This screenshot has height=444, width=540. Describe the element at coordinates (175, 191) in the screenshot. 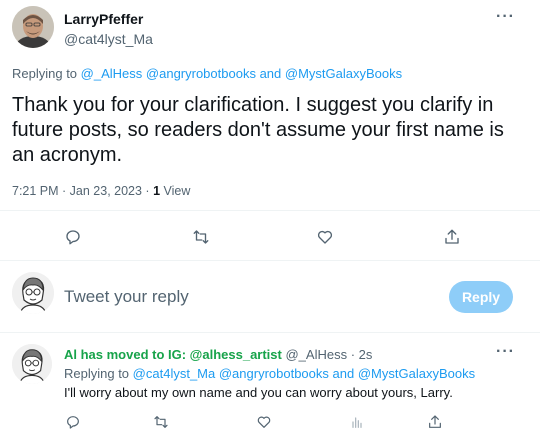

I see `view-label: View` at that location.